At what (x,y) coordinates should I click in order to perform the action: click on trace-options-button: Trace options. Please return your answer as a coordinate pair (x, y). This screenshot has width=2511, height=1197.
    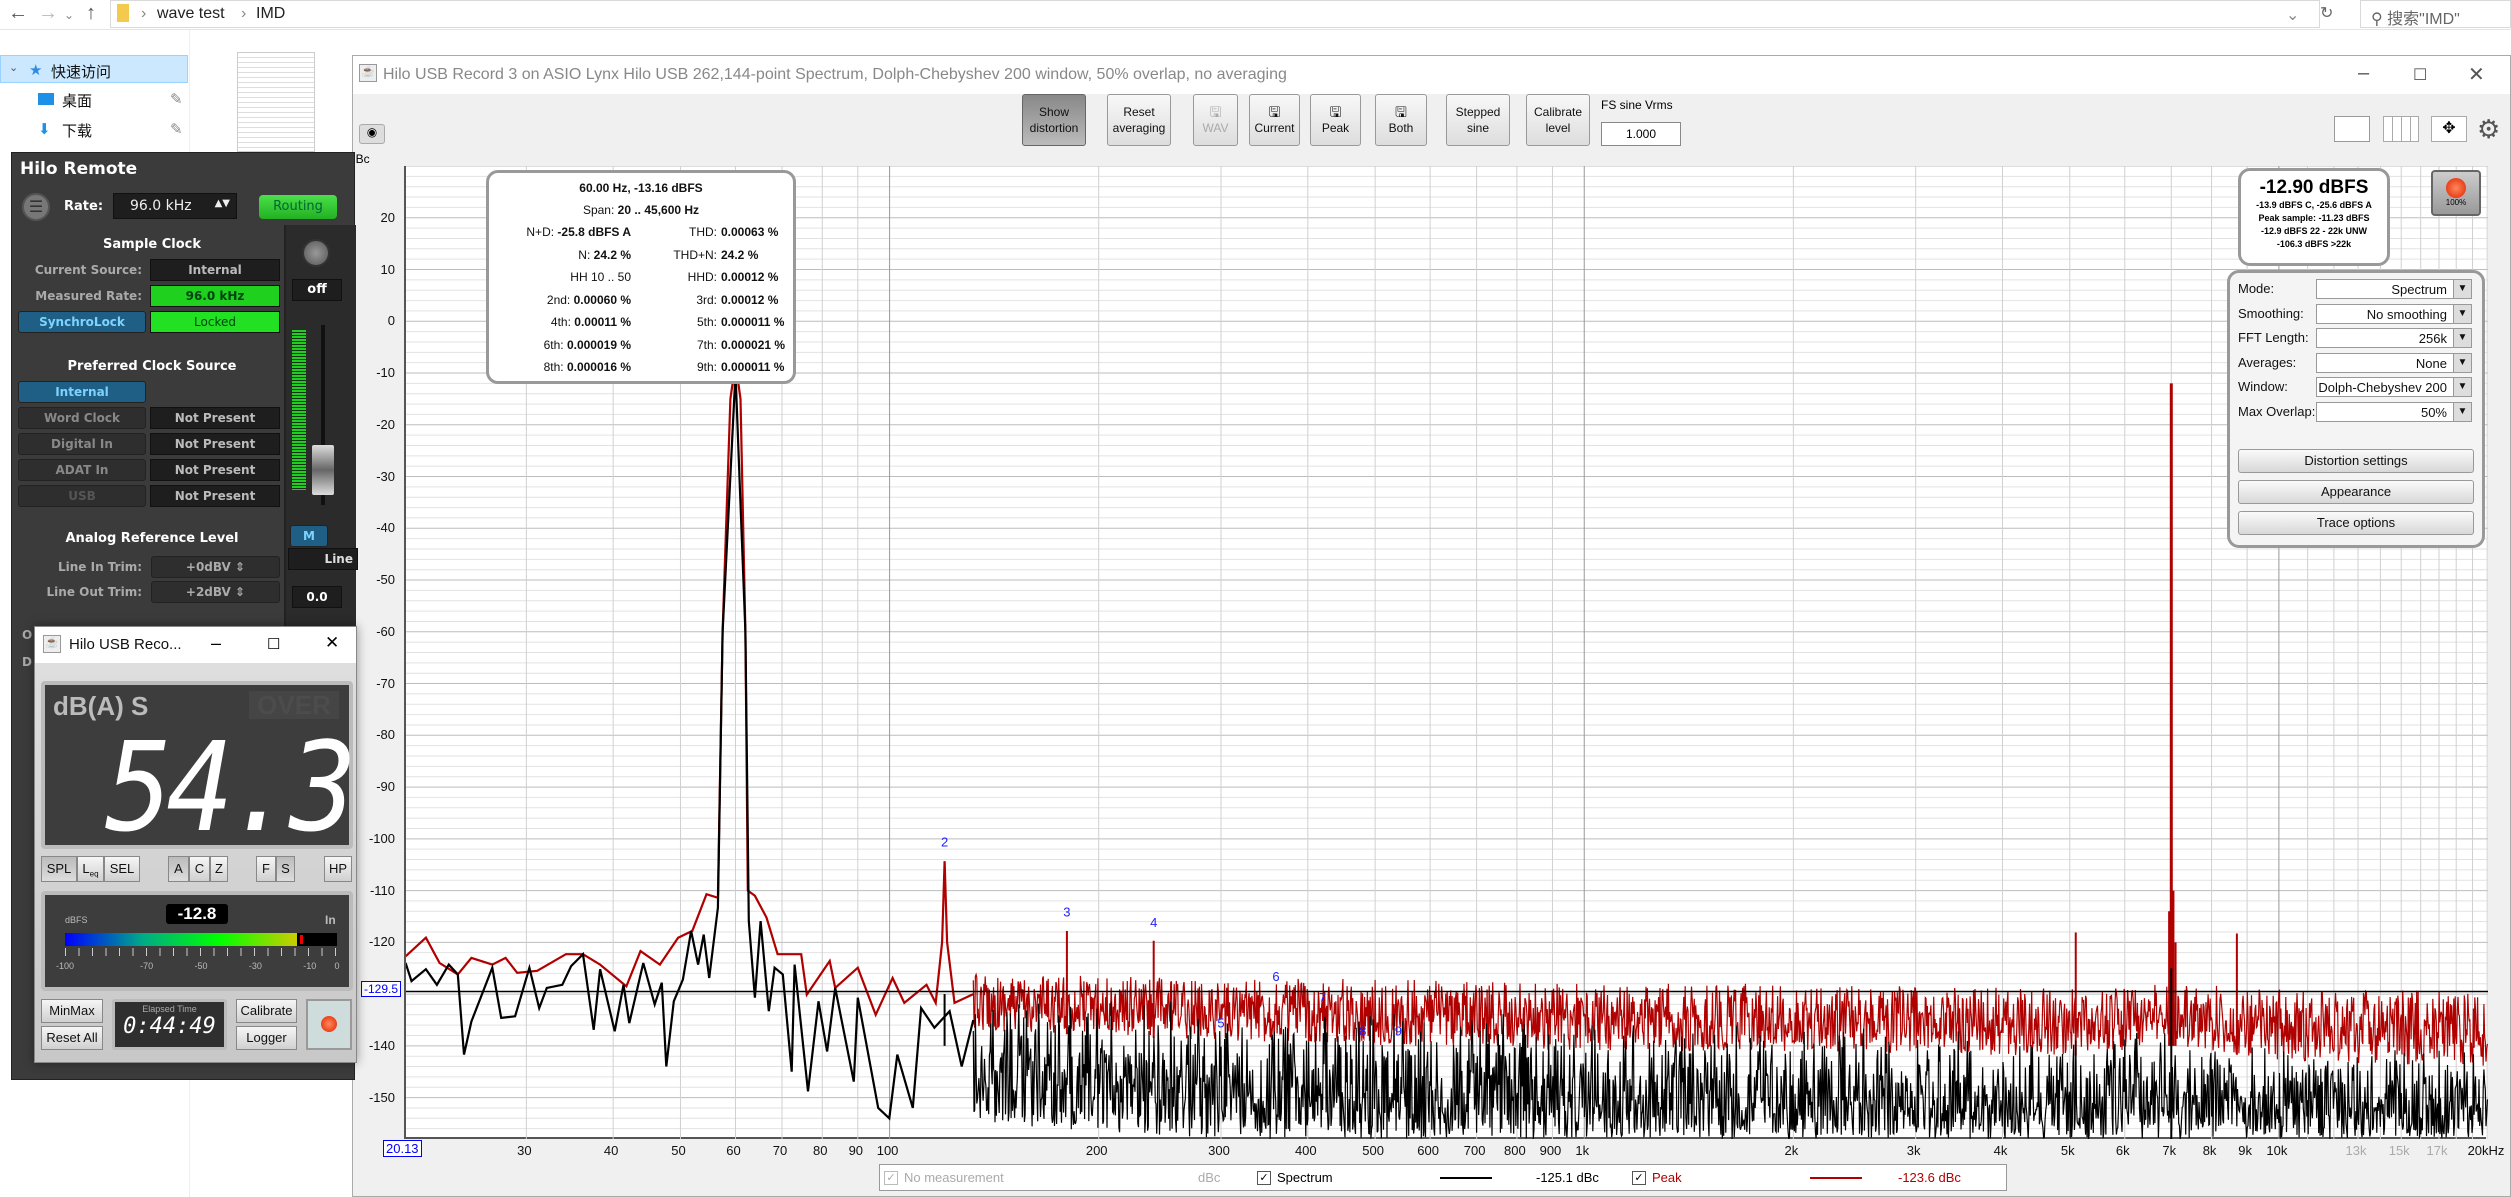
    Looking at the image, I should click on (2356, 523).